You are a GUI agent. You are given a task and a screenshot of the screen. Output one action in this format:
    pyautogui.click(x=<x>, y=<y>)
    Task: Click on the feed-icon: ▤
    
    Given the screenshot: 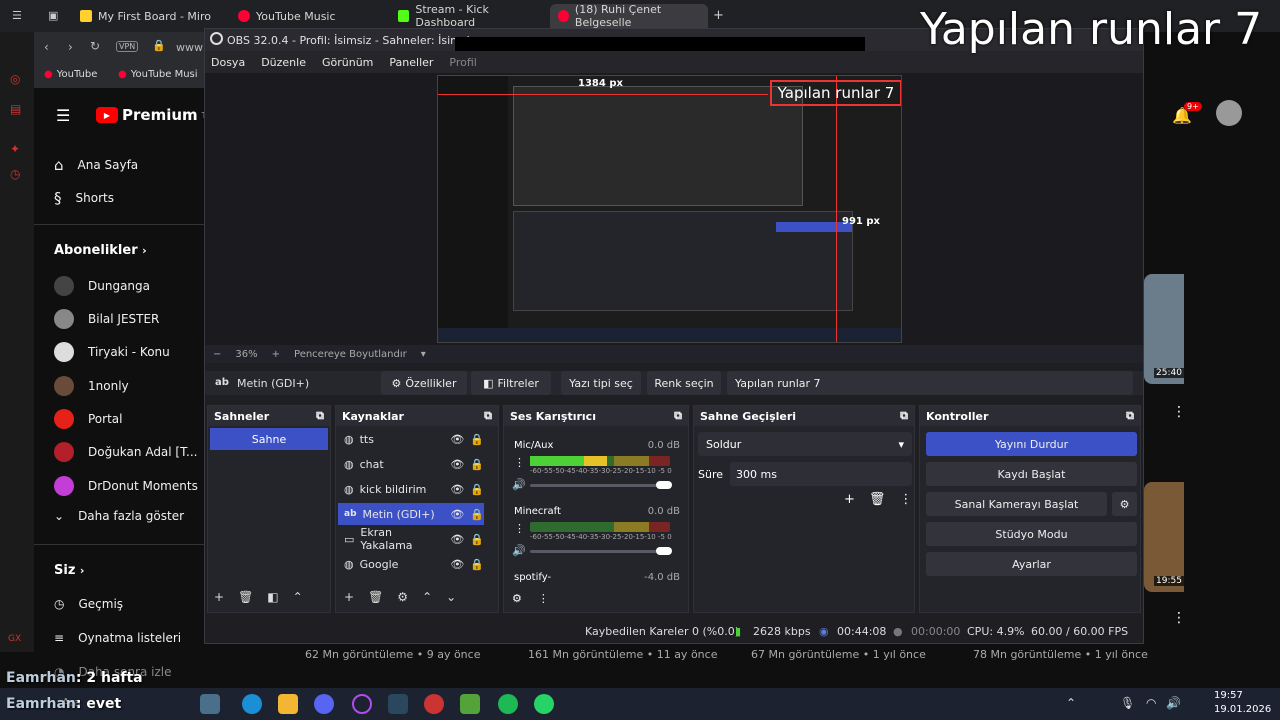 What is the action you would take?
    pyautogui.click(x=15, y=109)
    